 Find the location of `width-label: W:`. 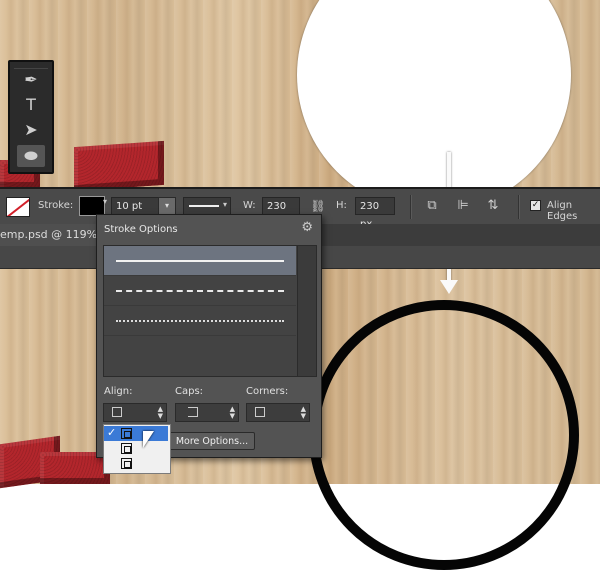

width-label: W: is located at coordinates (249, 205).